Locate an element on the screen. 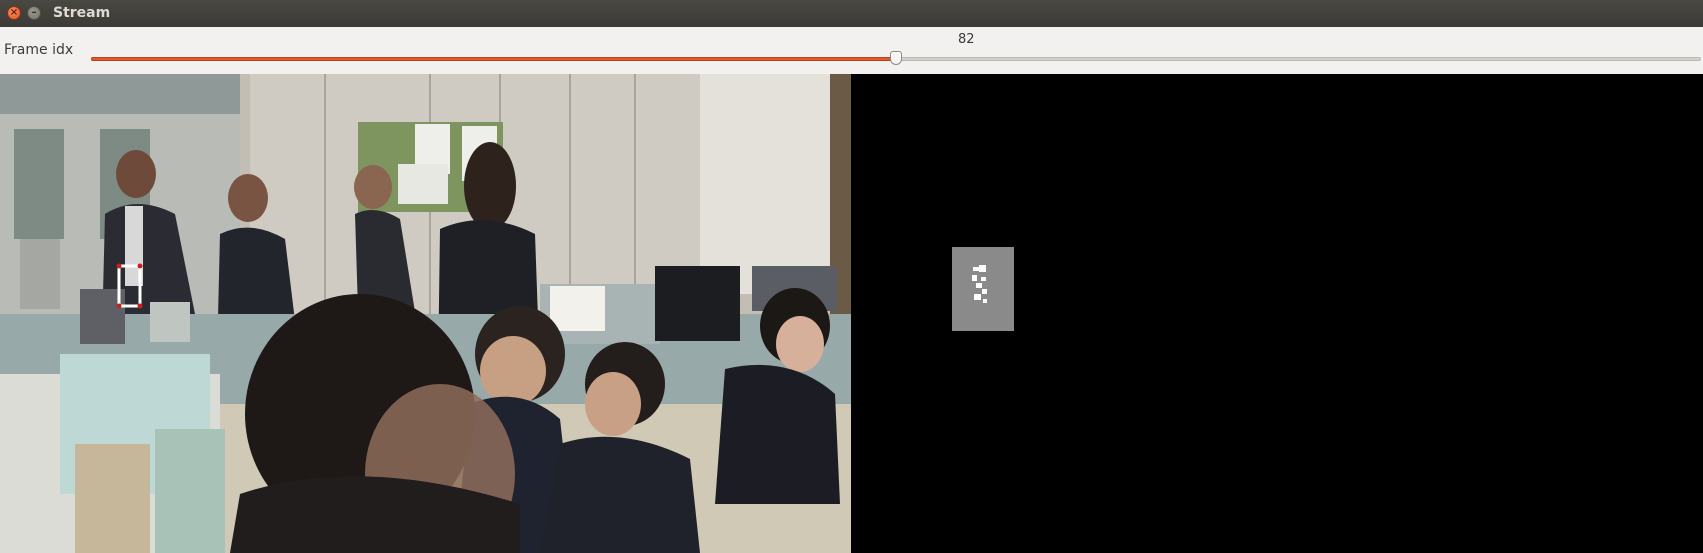 This screenshot has width=1703, height=553. mask-region is located at coordinates (983, 289).